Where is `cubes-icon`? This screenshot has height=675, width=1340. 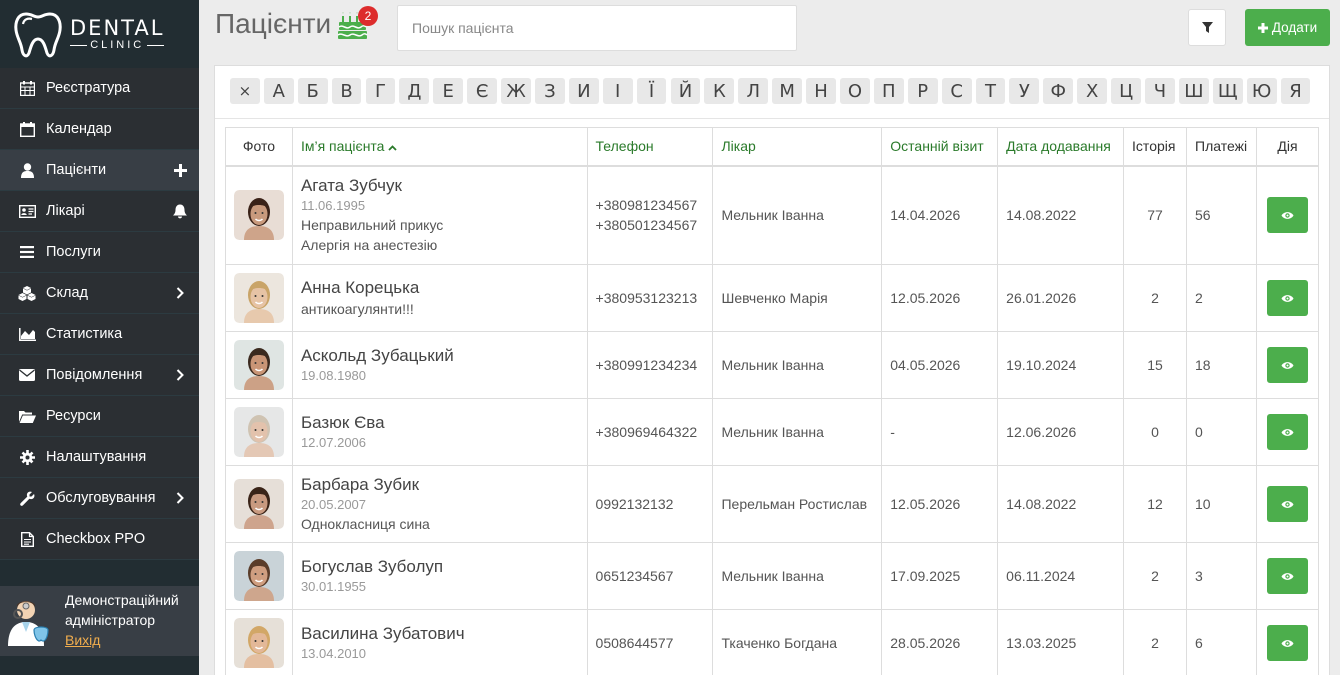
cubes-icon is located at coordinates (27, 293).